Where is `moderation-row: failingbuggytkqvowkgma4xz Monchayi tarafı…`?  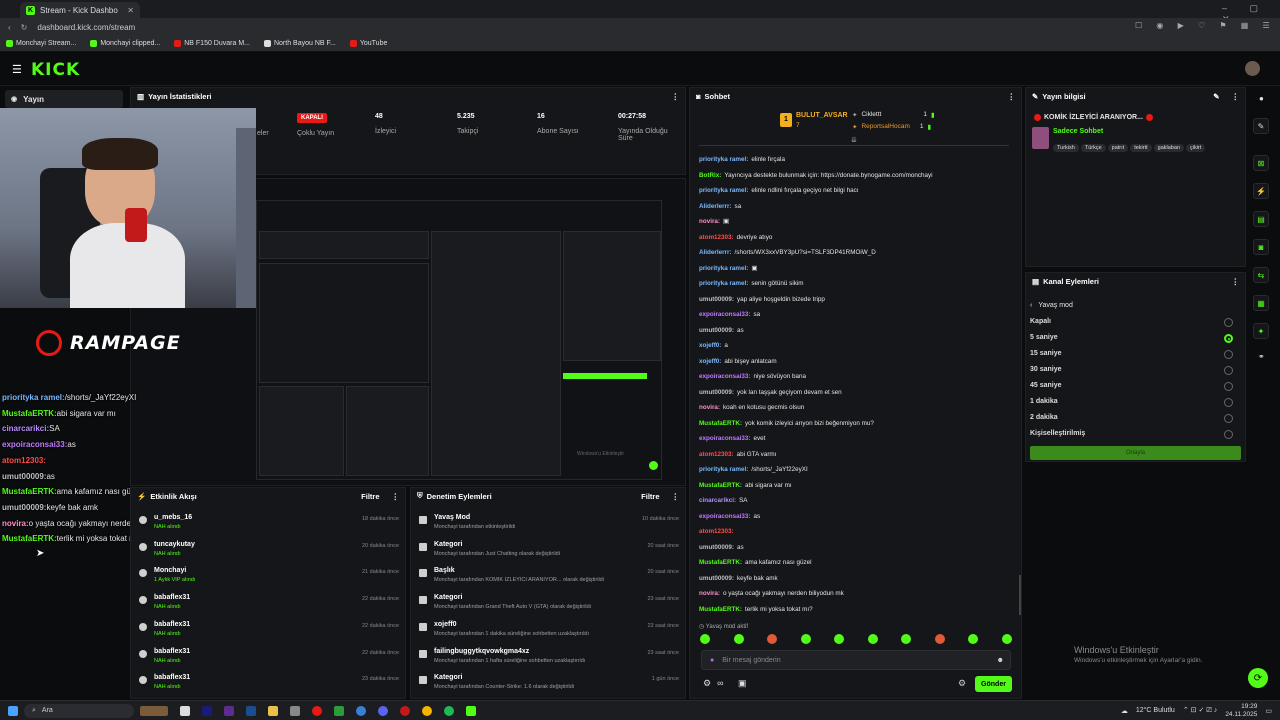
moderation-row: failingbuggytkqvowkgma4xz Monchayi tarafı… is located at coordinates (548, 659).